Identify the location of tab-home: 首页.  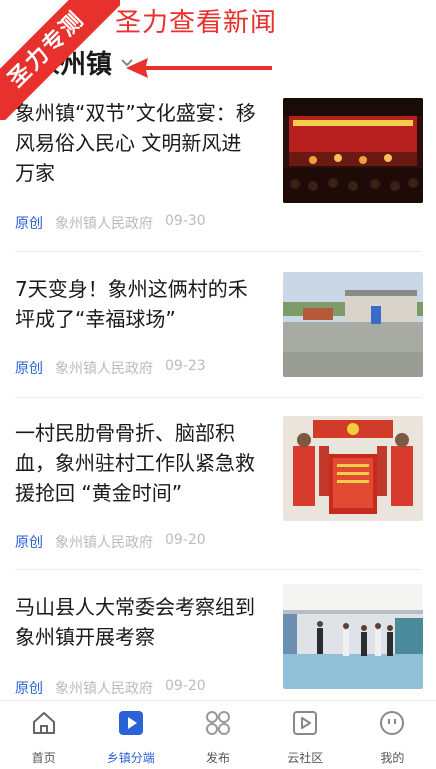
(43, 735).